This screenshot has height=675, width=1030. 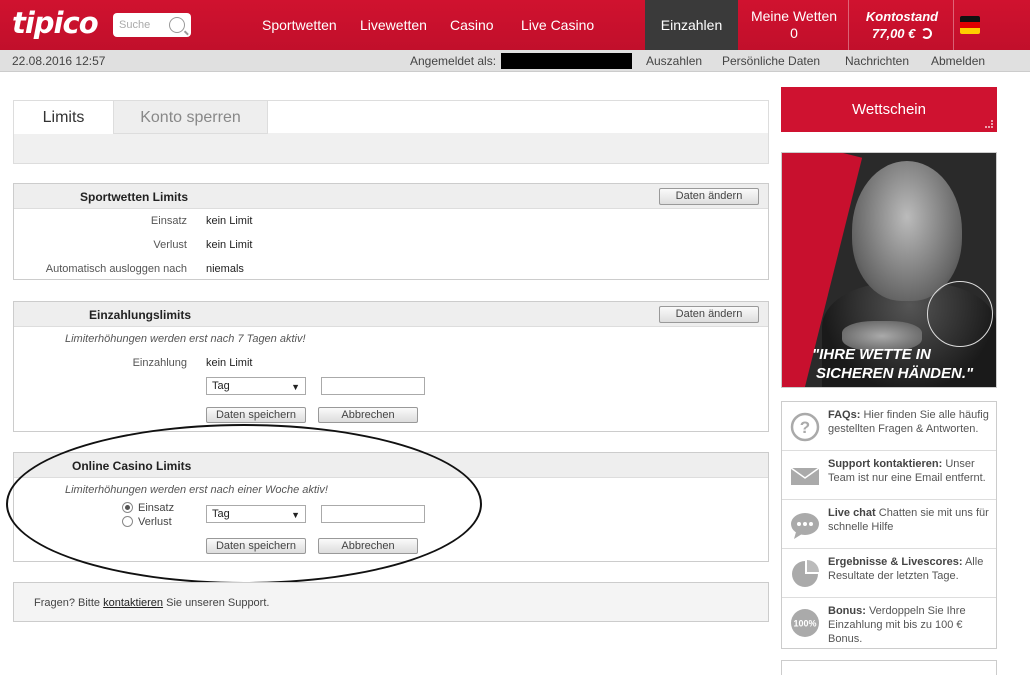 What do you see at coordinates (229, 245) in the screenshot?
I see `verlust-value: kein Limit` at bounding box center [229, 245].